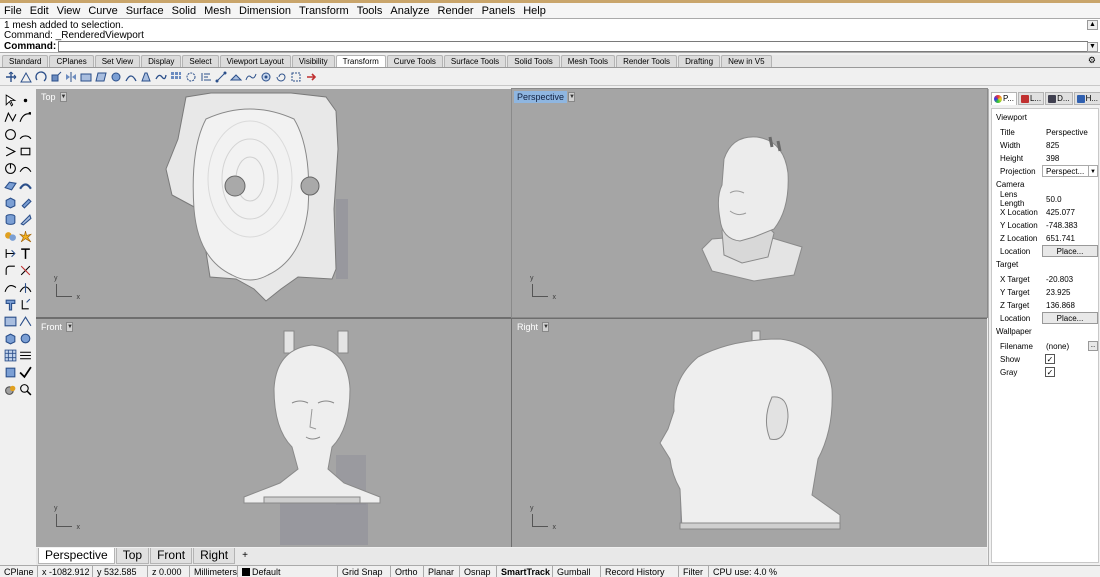 This screenshot has height=577, width=1100. I want to click on join-icon, so click(25, 304).